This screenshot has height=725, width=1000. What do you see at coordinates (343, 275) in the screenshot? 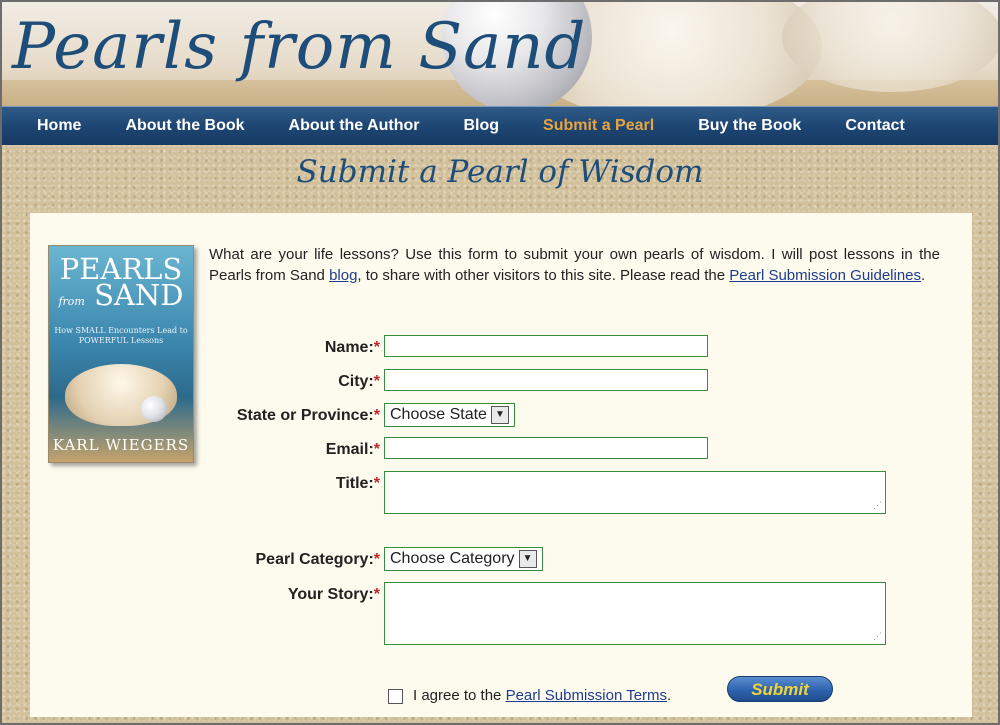
I see `blog-link: blog` at bounding box center [343, 275].